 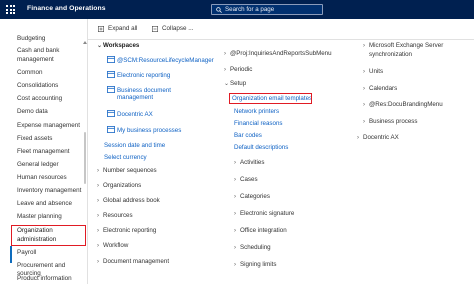 I want to click on workspace-label: Electronic reporting, so click(x=144, y=75).